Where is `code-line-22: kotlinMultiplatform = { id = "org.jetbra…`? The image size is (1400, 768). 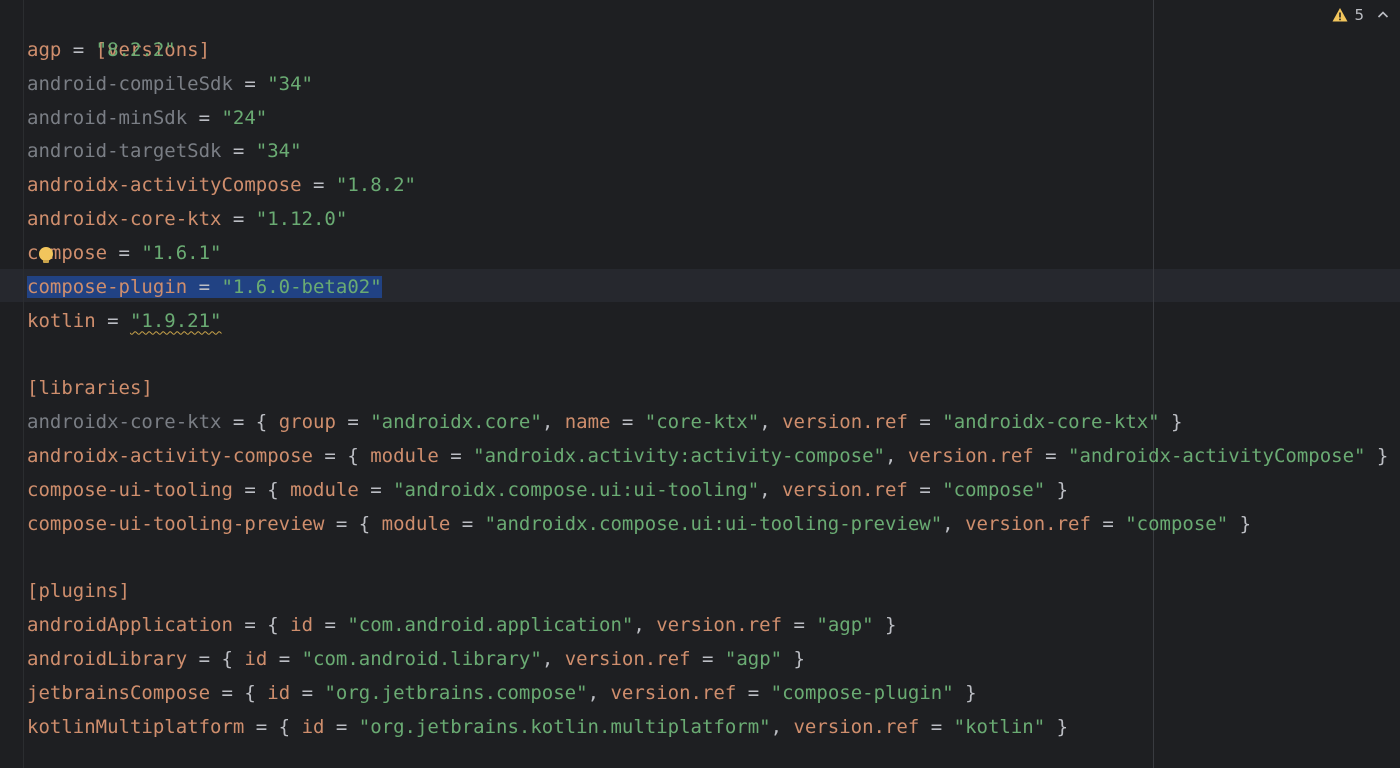
code-line-22: kotlinMultiplatform = { id = "org.jetbra… is located at coordinates (707, 728).